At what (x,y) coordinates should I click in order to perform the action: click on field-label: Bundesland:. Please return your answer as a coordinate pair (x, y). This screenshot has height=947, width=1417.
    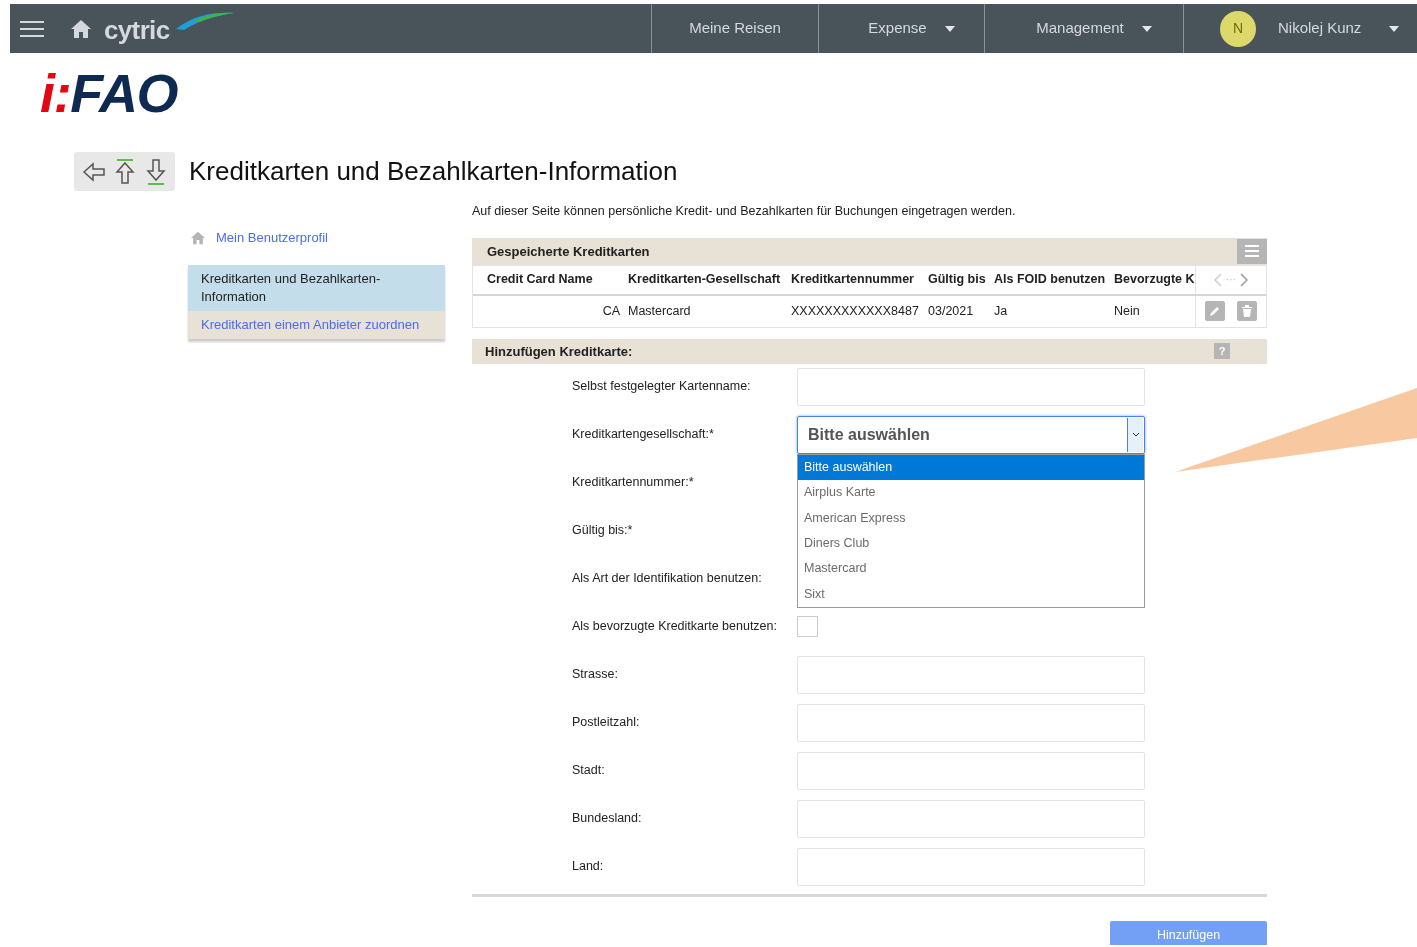
    Looking at the image, I should click on (607, 819).